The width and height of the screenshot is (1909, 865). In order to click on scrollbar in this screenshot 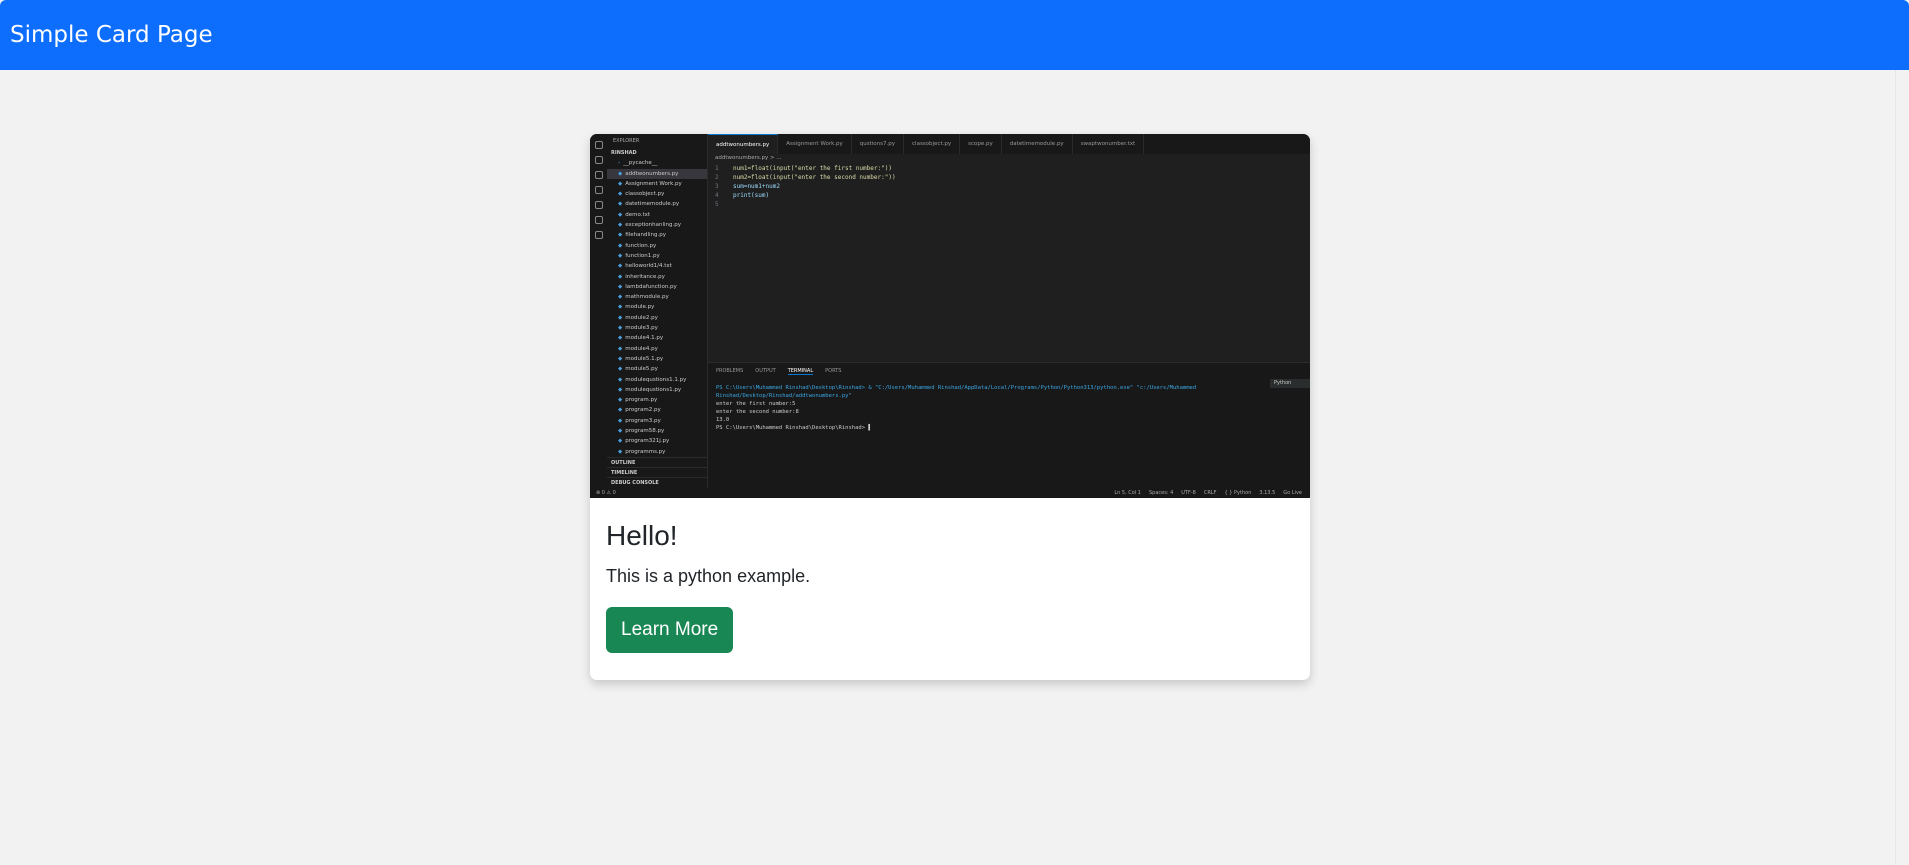, I will do `click(1902, 467)`.